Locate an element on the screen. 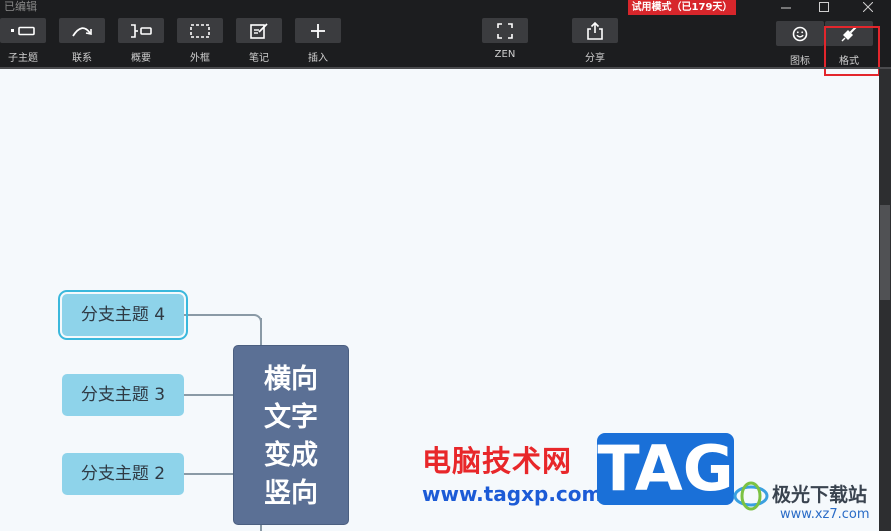  share-icon is located at coordinates (595, 30).